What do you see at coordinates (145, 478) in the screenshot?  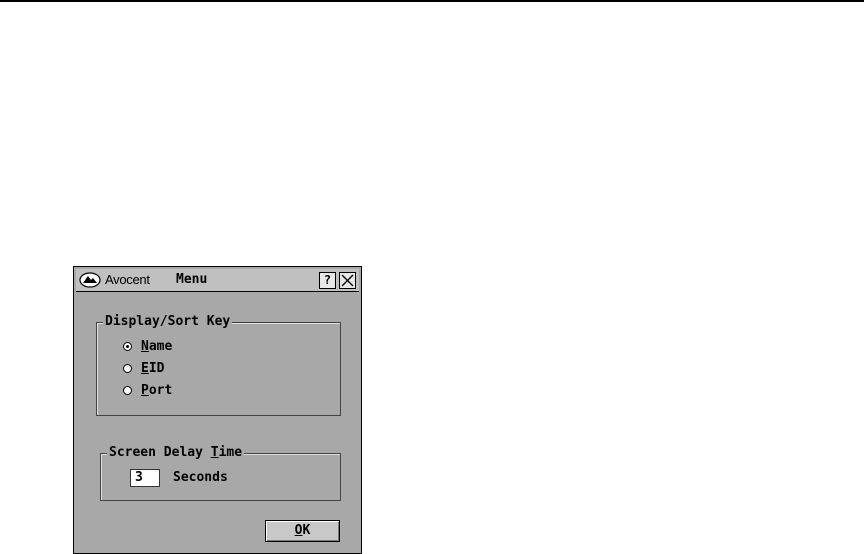 I see `delay-seconds-input: 3` at bounding box center [145, 478].